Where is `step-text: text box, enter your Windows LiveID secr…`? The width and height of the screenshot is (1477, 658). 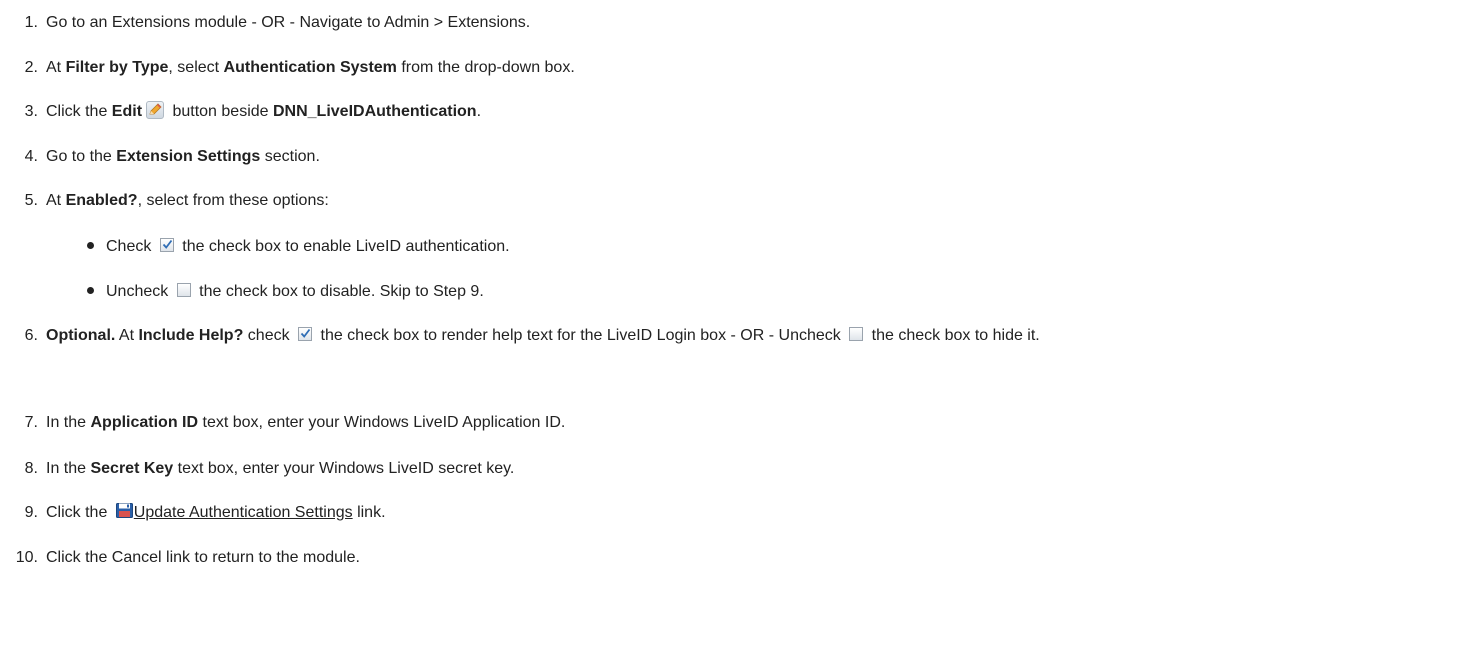
step-text: text box, enter your Windows LiveID secr… is located at coordinates (344, 468).